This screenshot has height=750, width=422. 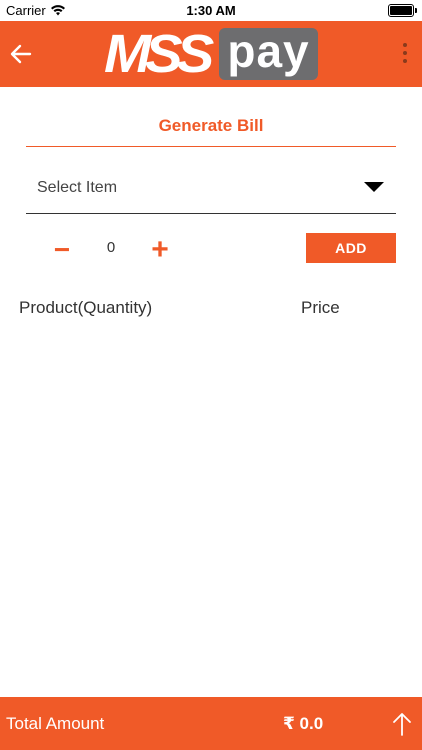 What do you see at coordinates (303, 723) in the screenshot?
I see `total-amount-value: ₹ 0.0` at bounding box center [303, 723].